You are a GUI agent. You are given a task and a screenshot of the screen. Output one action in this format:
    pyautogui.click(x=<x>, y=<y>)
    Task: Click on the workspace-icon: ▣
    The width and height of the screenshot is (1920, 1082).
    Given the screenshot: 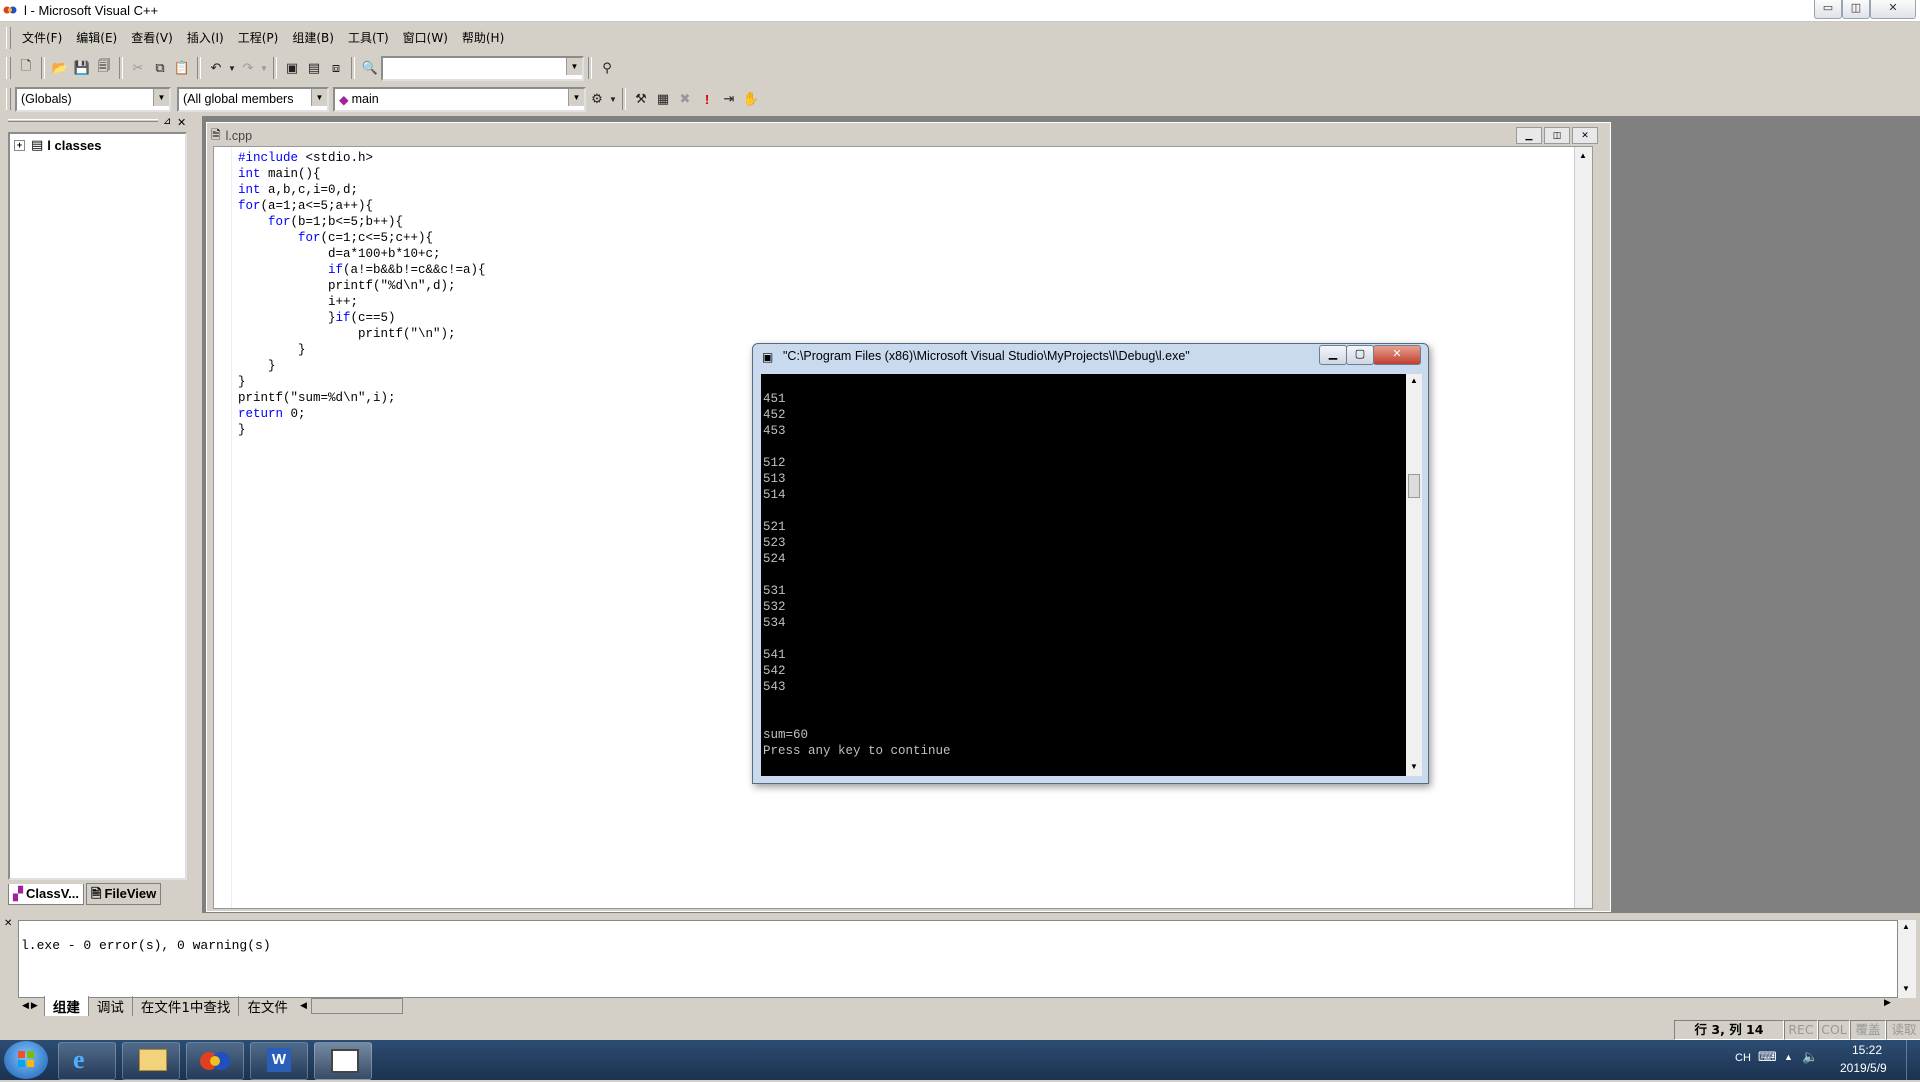 What is the action you would take?
    pyautogui.click(x=292, y=68)
    